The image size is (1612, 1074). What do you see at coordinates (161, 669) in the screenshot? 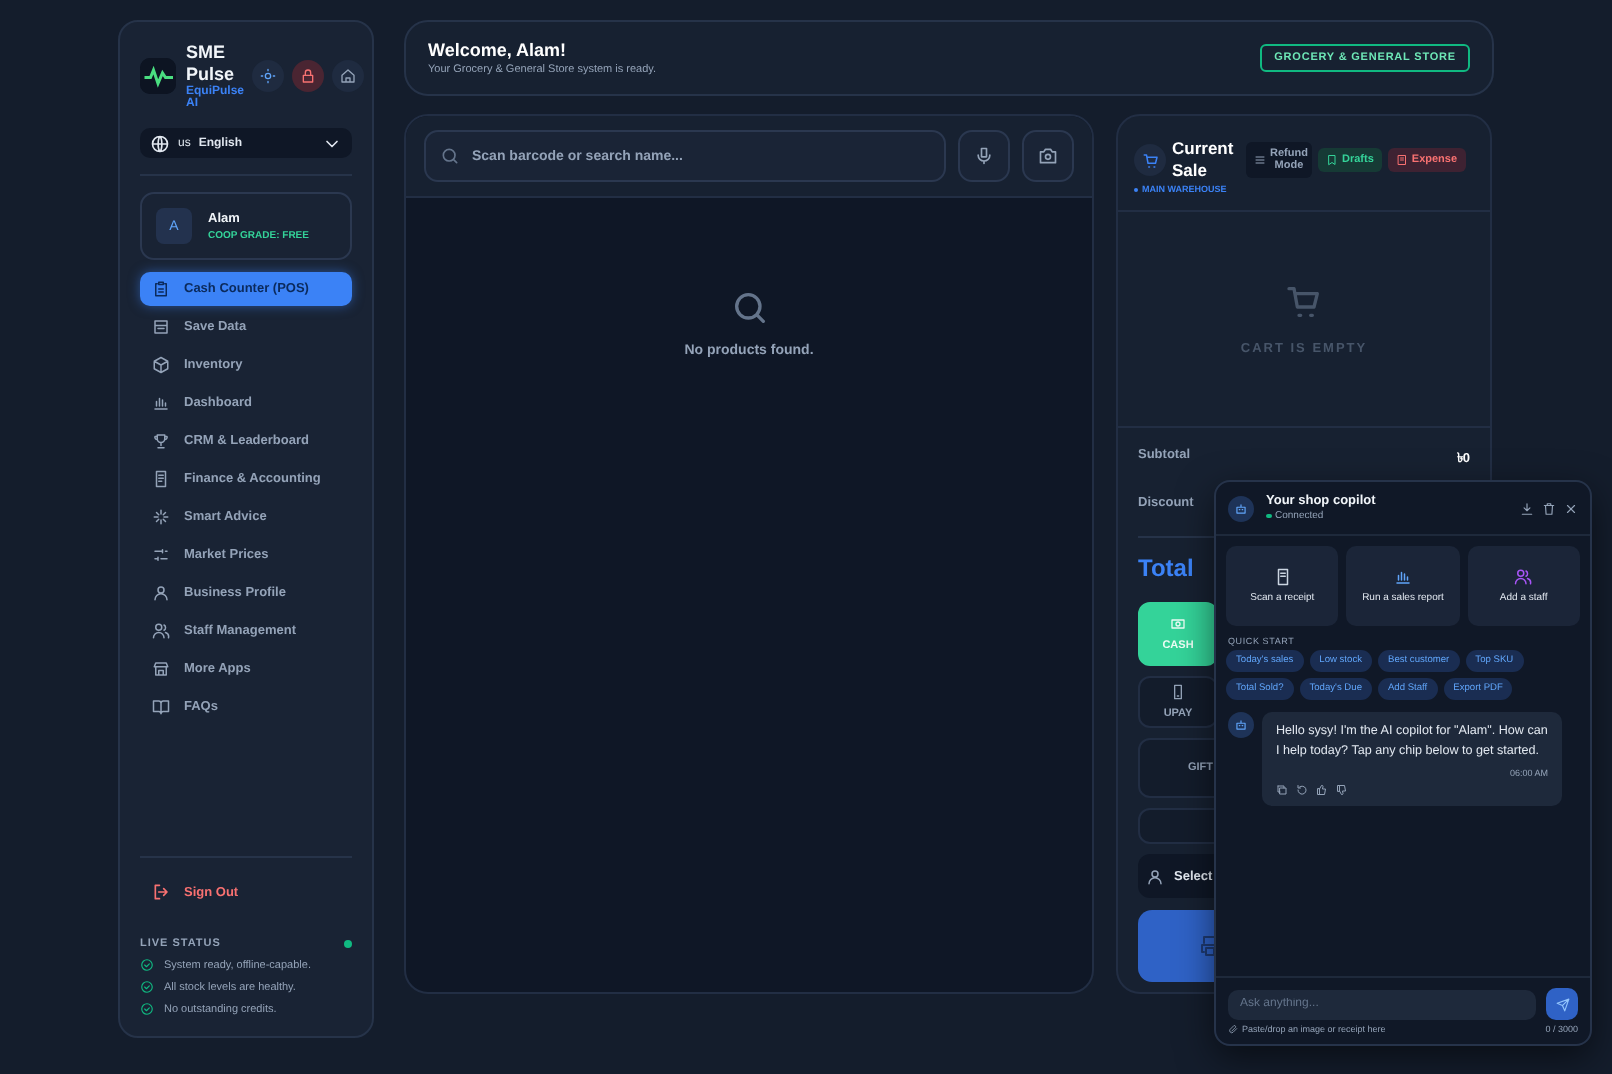
I see `store-icon` at bounding box center [161, 669].